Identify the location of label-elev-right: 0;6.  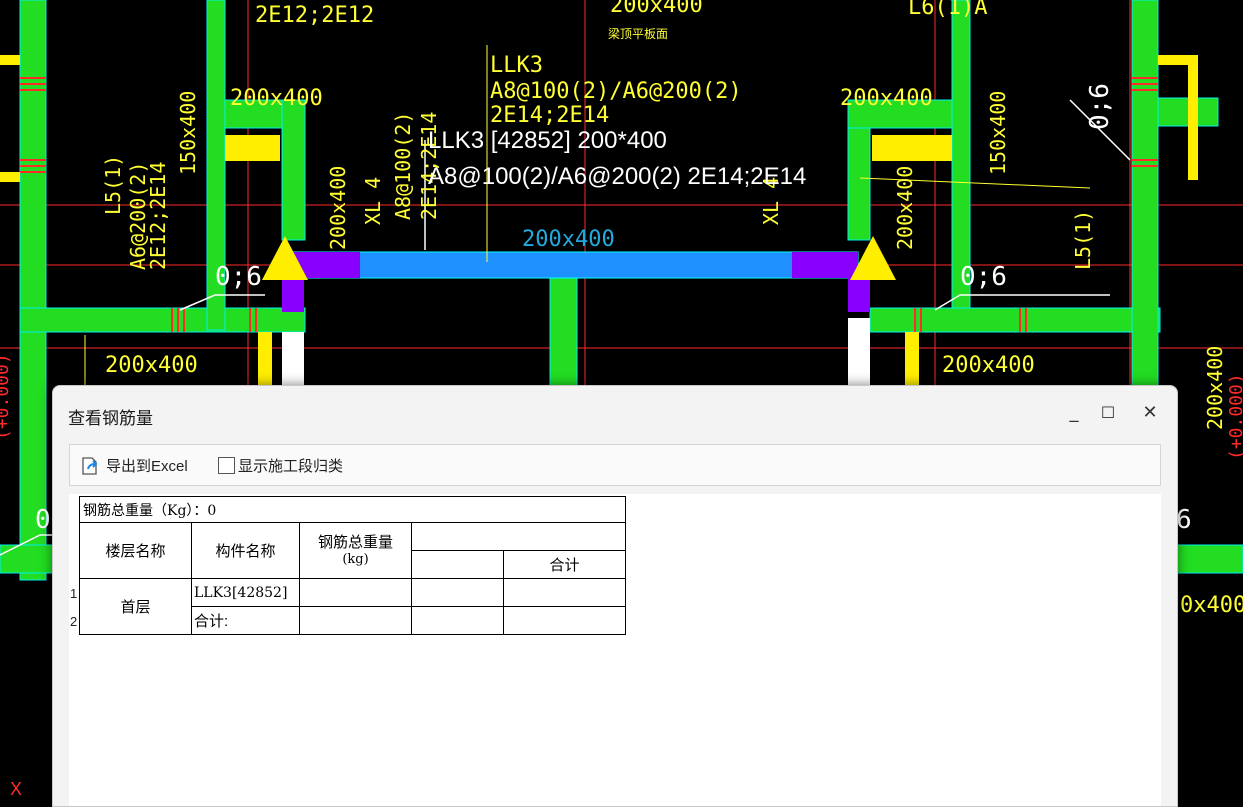
(983, 277).